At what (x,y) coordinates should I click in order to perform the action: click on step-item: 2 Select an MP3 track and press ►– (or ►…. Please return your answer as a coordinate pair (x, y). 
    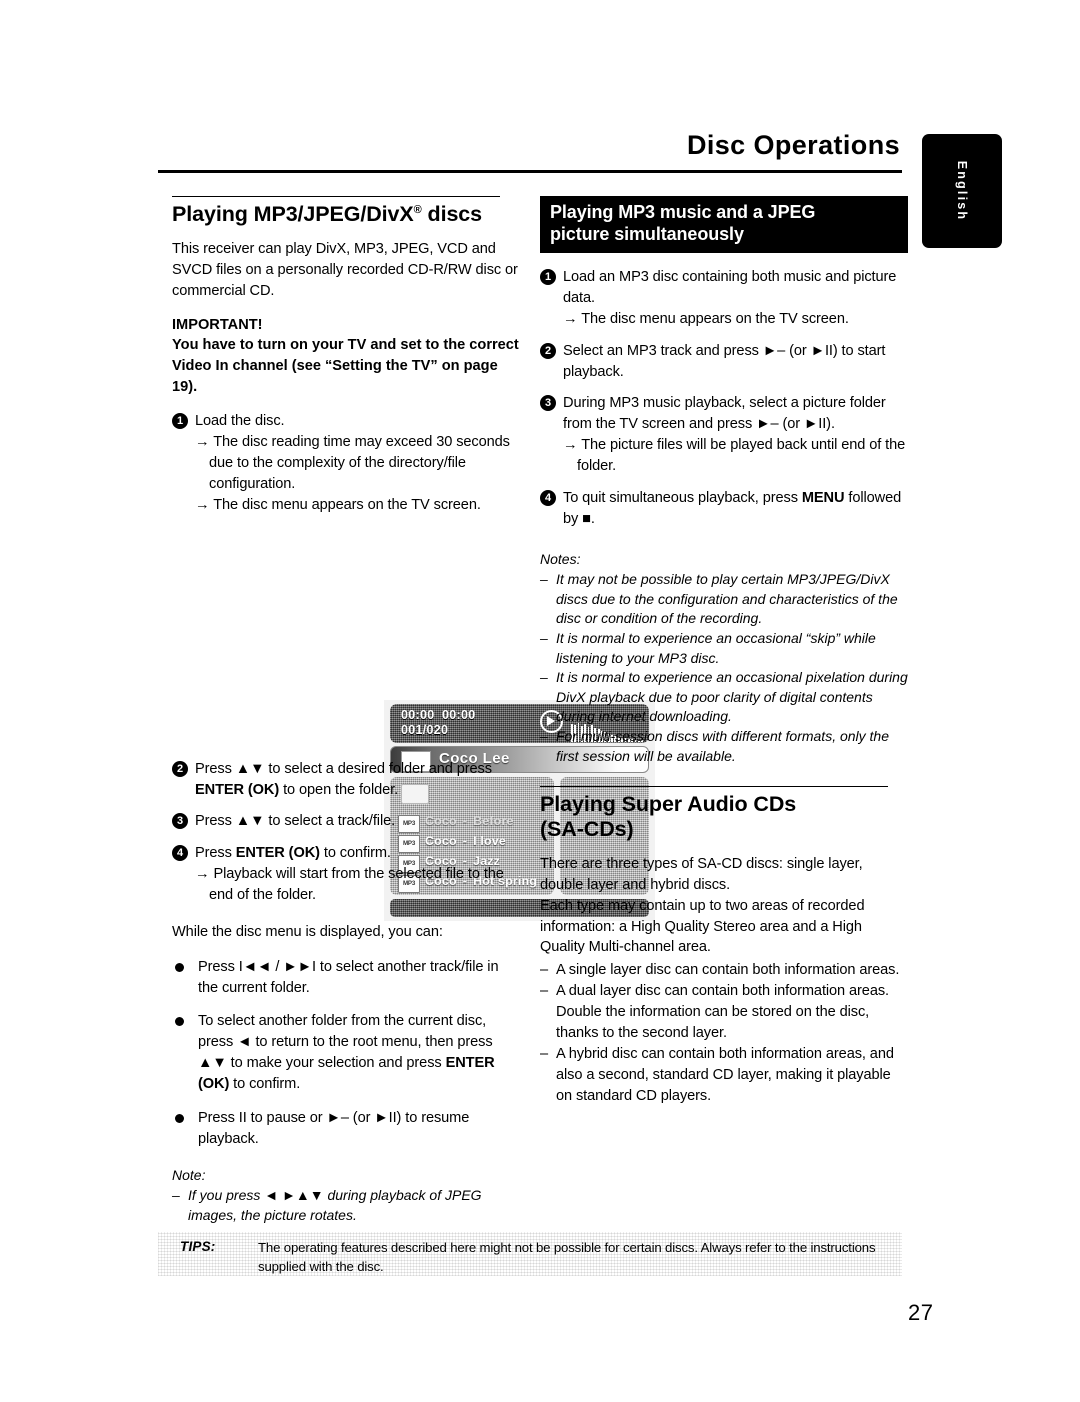
    Looking at the image, I should click on (724, 362).